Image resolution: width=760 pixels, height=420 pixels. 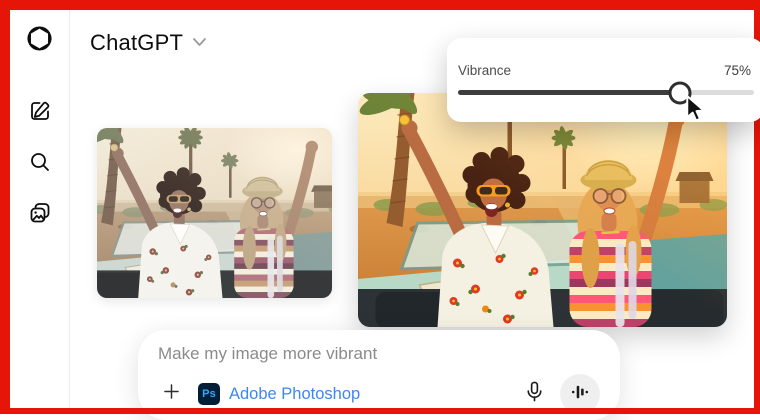 I want to click on photoshop-tool-label: Adobe Photoshop, so click(x=295, y=393).